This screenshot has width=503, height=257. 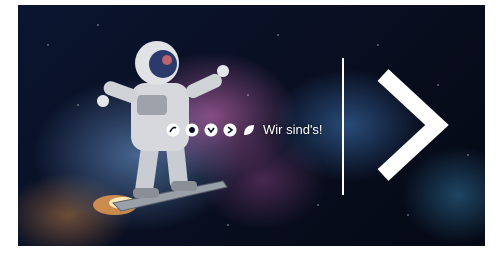 I want to click on brand-logo-1-icon, so click(x=173, y=129).